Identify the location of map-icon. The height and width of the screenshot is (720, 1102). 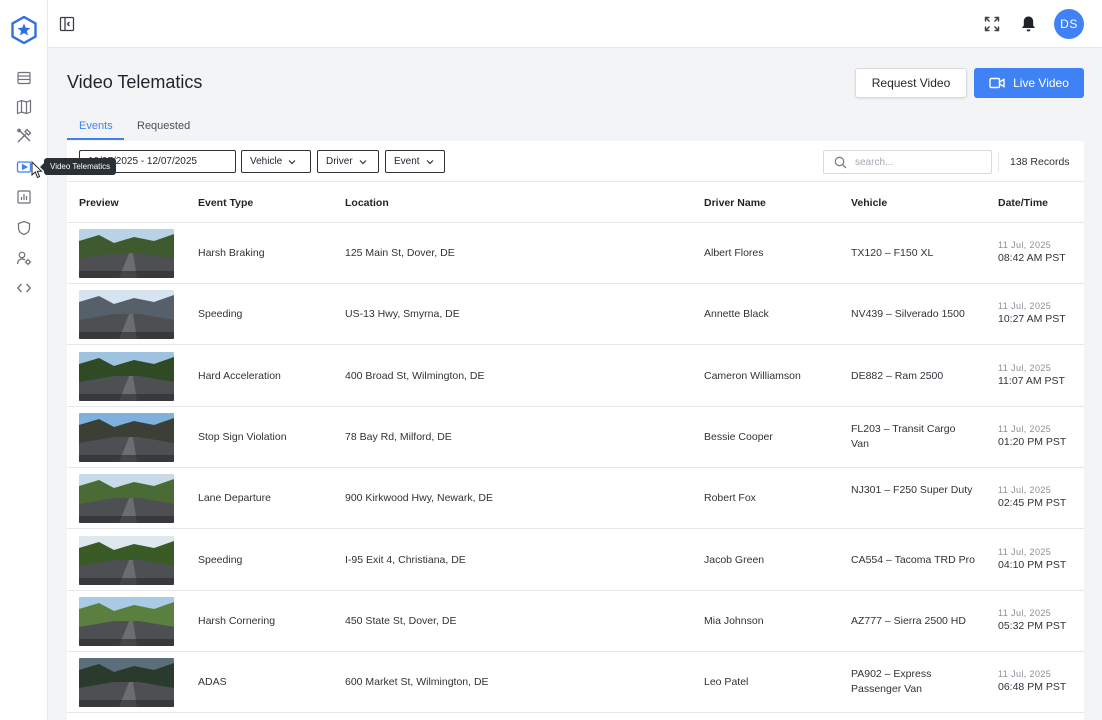
(24, 107).